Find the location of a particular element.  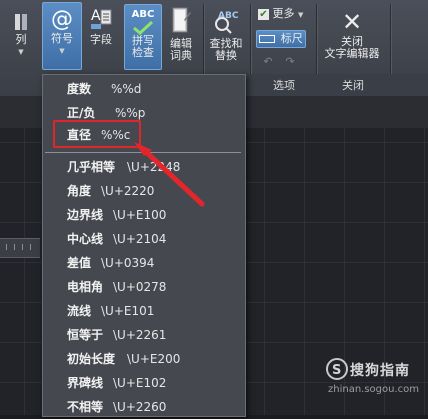

menu-item-name: 差值 is located at coordinates (79, 263).